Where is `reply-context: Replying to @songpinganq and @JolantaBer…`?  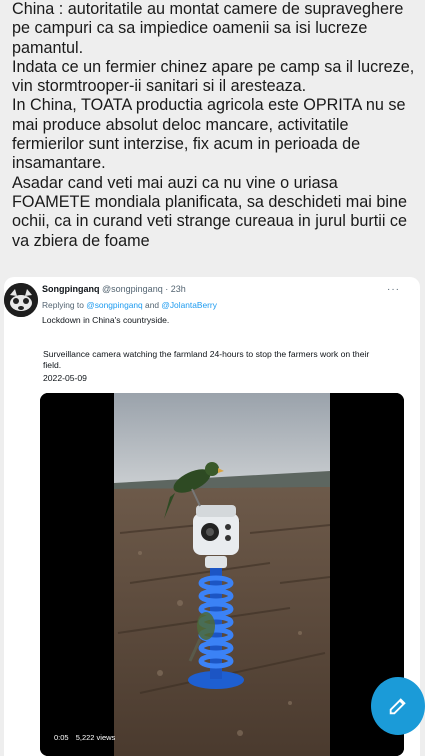 reply-context: Replying to @songpinganq and @JolantaBer… is located at coordinates (129, 305).